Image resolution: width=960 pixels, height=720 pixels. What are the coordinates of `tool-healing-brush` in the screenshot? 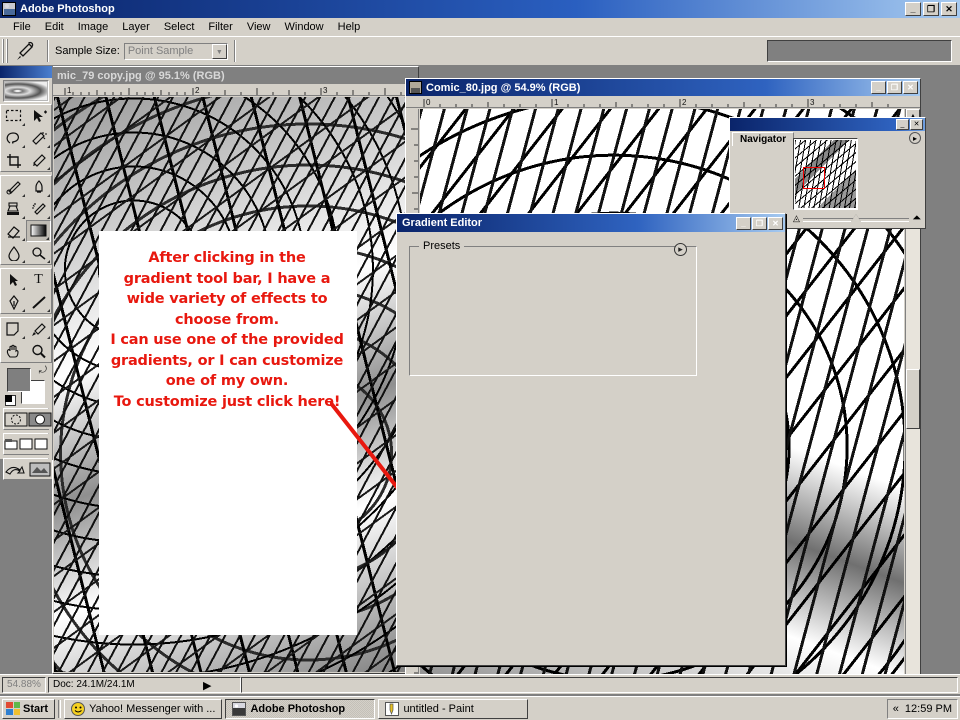 It's located at (13, 187).